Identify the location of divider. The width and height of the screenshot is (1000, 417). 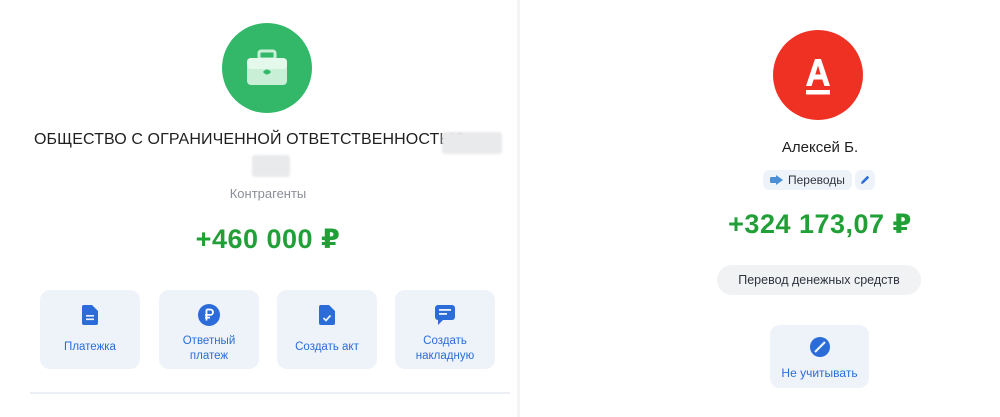
(270, 393).